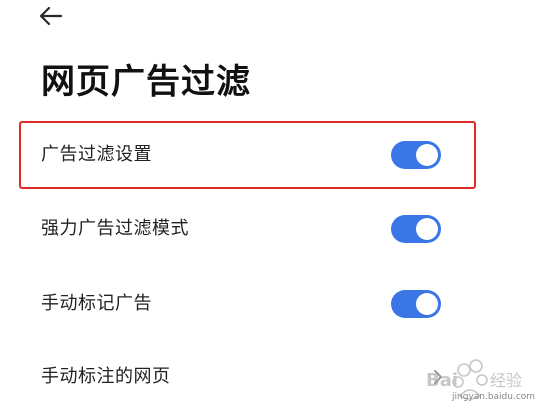 This screenshot has width=544, height=412. I want to click on setting-label: 手动标注的网页, so click(106, 376).